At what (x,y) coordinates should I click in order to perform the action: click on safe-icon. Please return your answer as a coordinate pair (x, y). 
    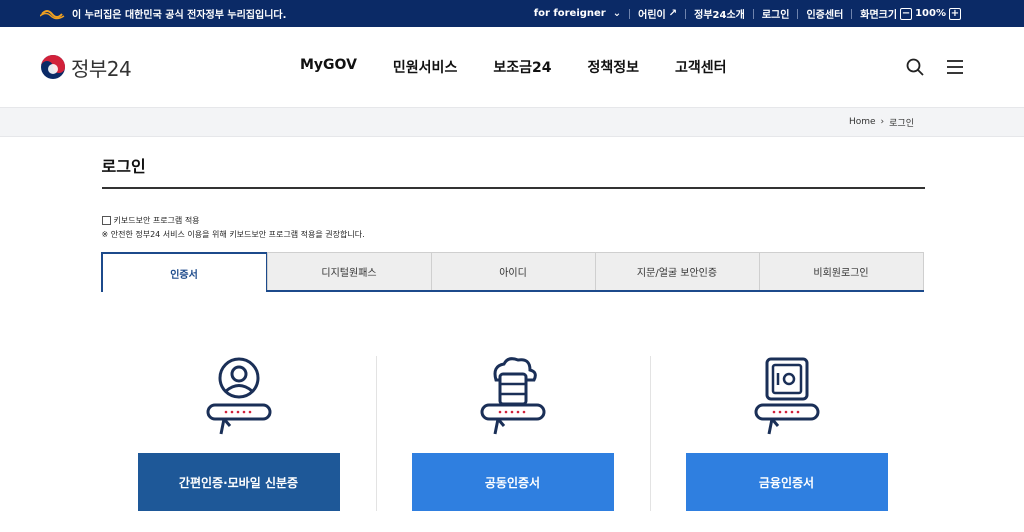
    Looking at the image, I should click on (786, 396).